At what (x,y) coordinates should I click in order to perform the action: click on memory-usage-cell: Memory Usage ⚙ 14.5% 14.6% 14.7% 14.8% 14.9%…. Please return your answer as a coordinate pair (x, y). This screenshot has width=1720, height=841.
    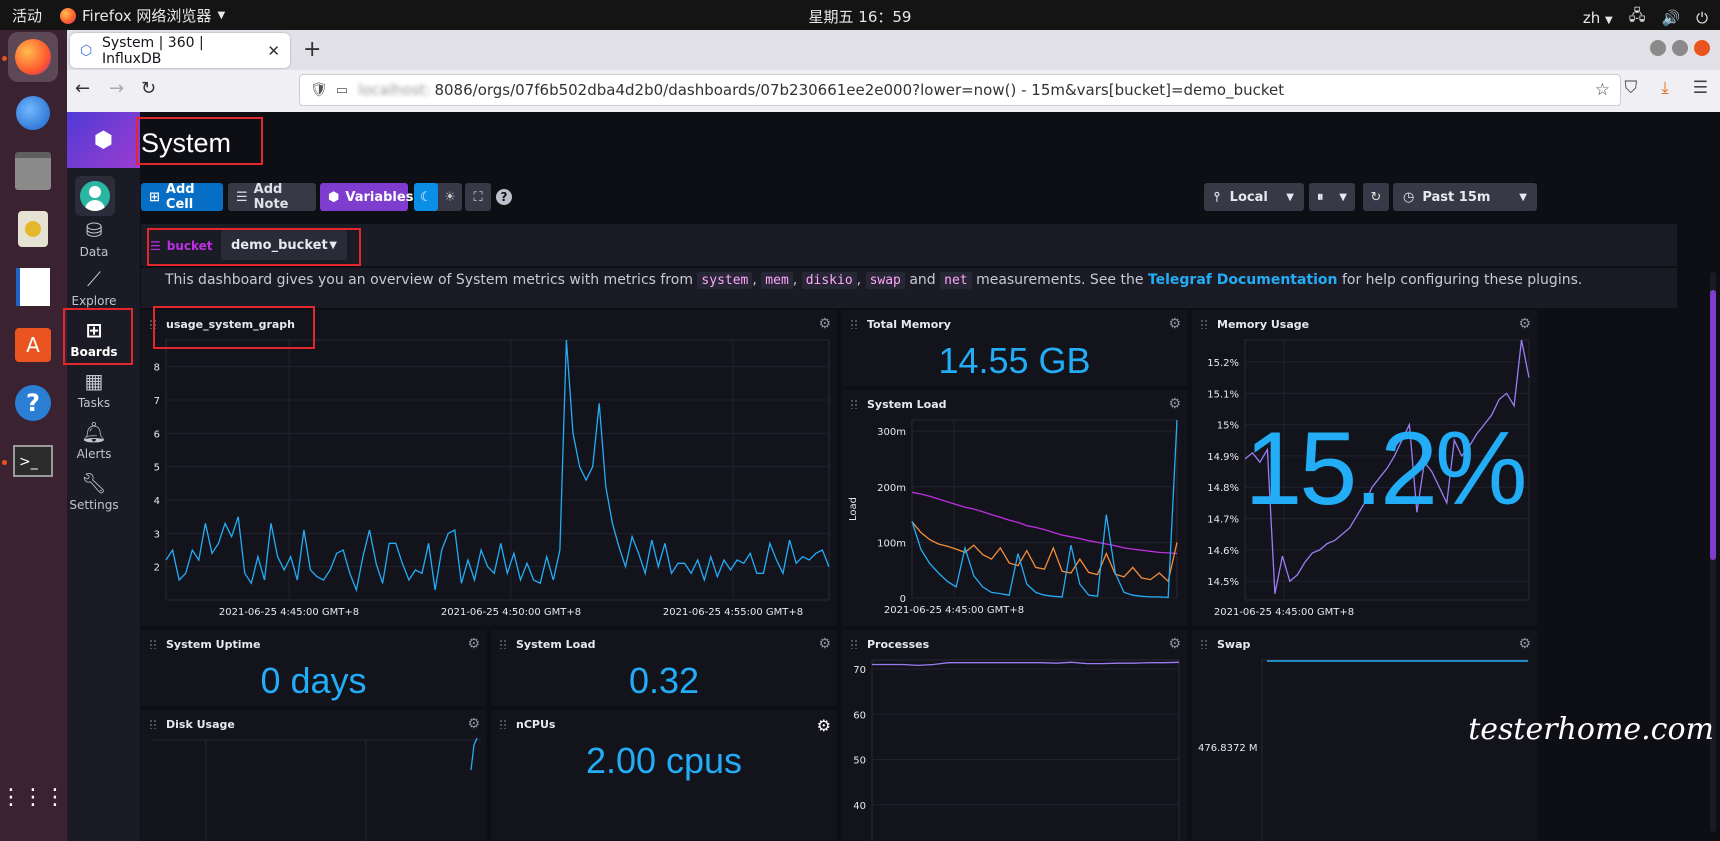
    Looking at the image, I should click on (1364, 468).